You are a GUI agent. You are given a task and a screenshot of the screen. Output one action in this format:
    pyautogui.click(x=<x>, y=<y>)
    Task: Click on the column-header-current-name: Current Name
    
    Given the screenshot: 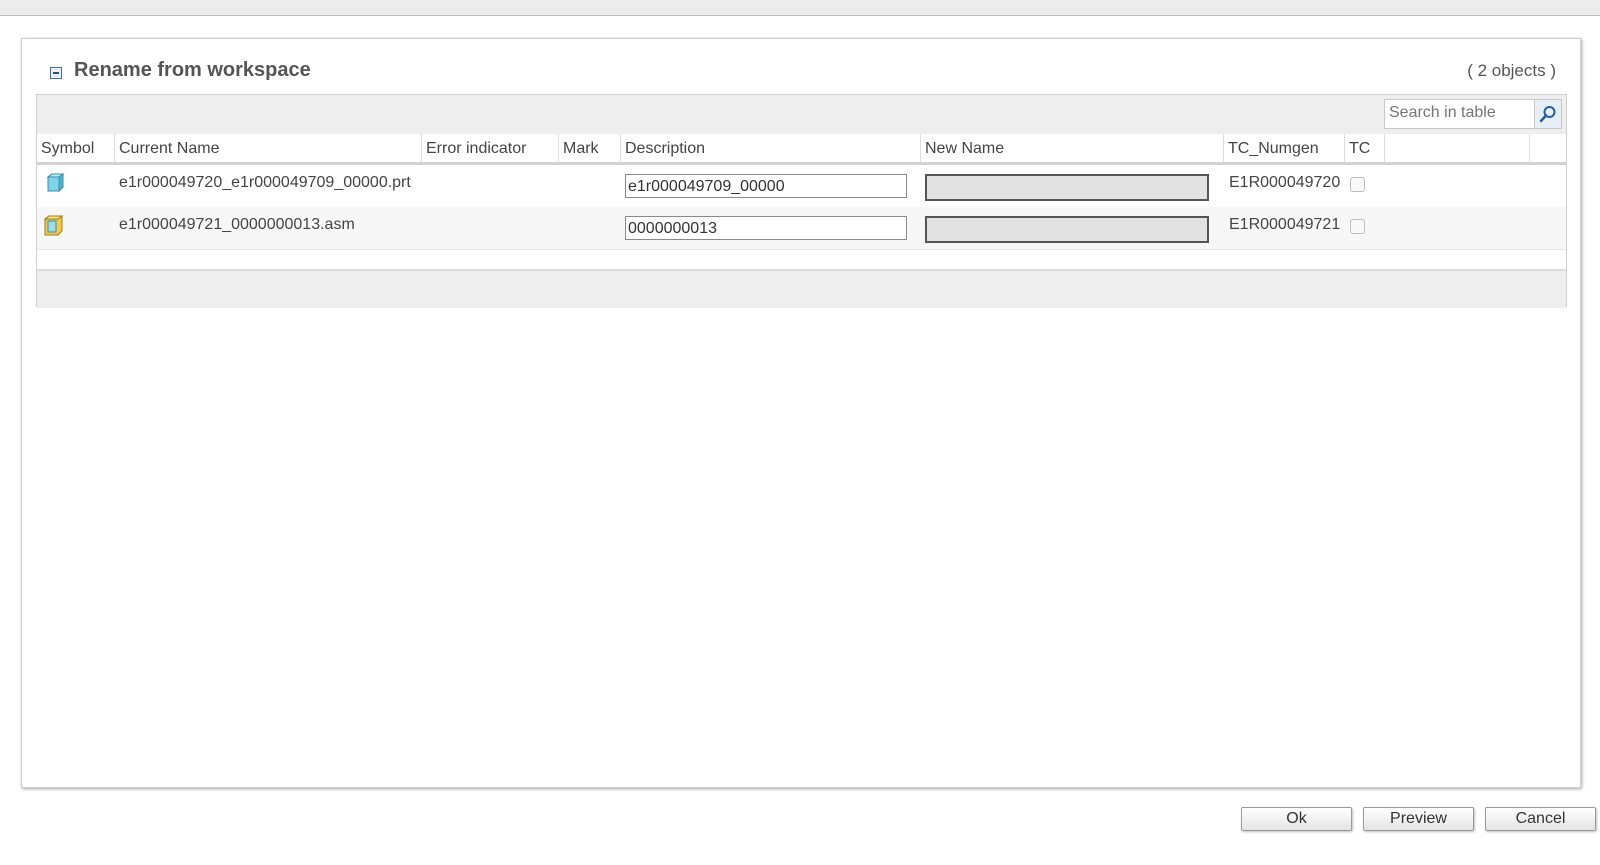 What is the action you would take?
    pyautogui.click(x=268, y=148)
    